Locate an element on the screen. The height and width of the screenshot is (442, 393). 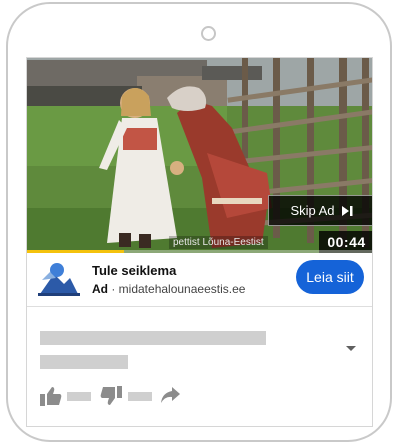
thumbs-up-icon is located at coordinates (51, 396).